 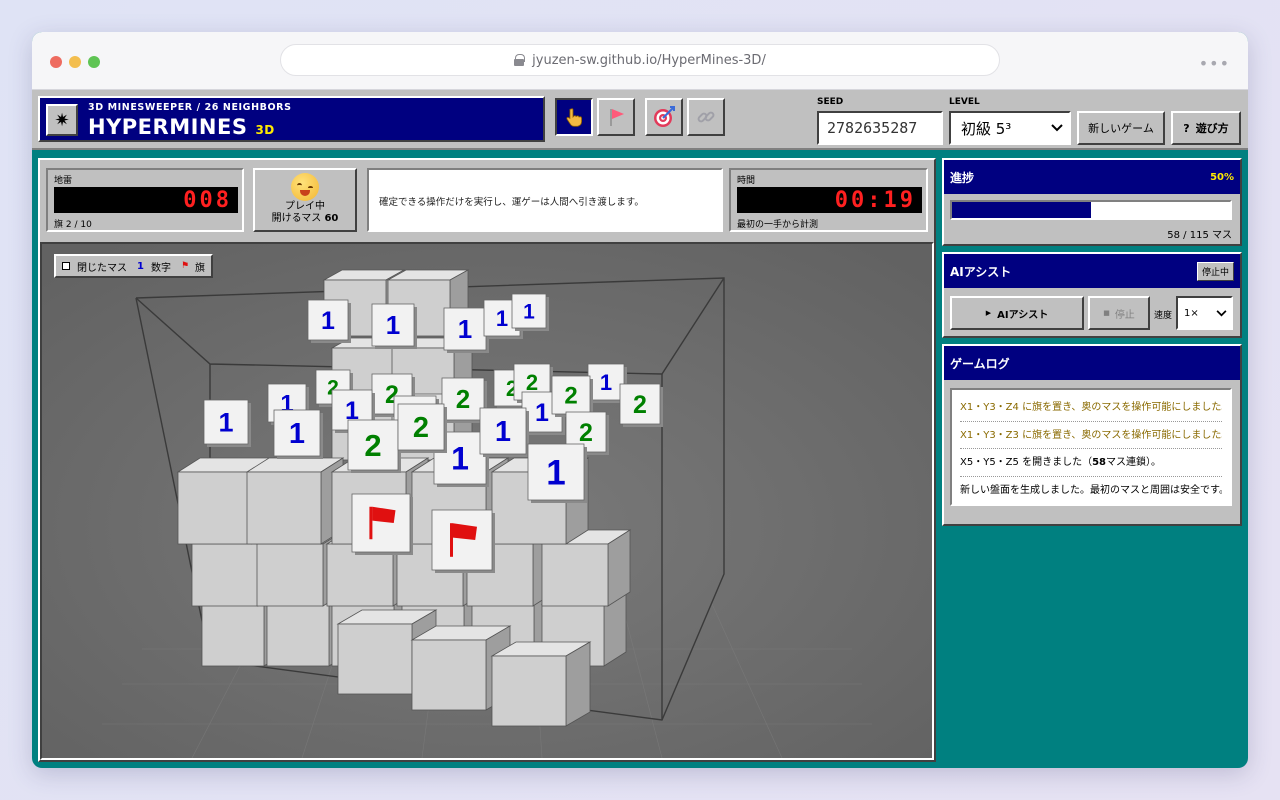 What do you see at coordinates (746, 181) in the screenshot?
I see `time-label: 時間` at bounding box center [746, 181].